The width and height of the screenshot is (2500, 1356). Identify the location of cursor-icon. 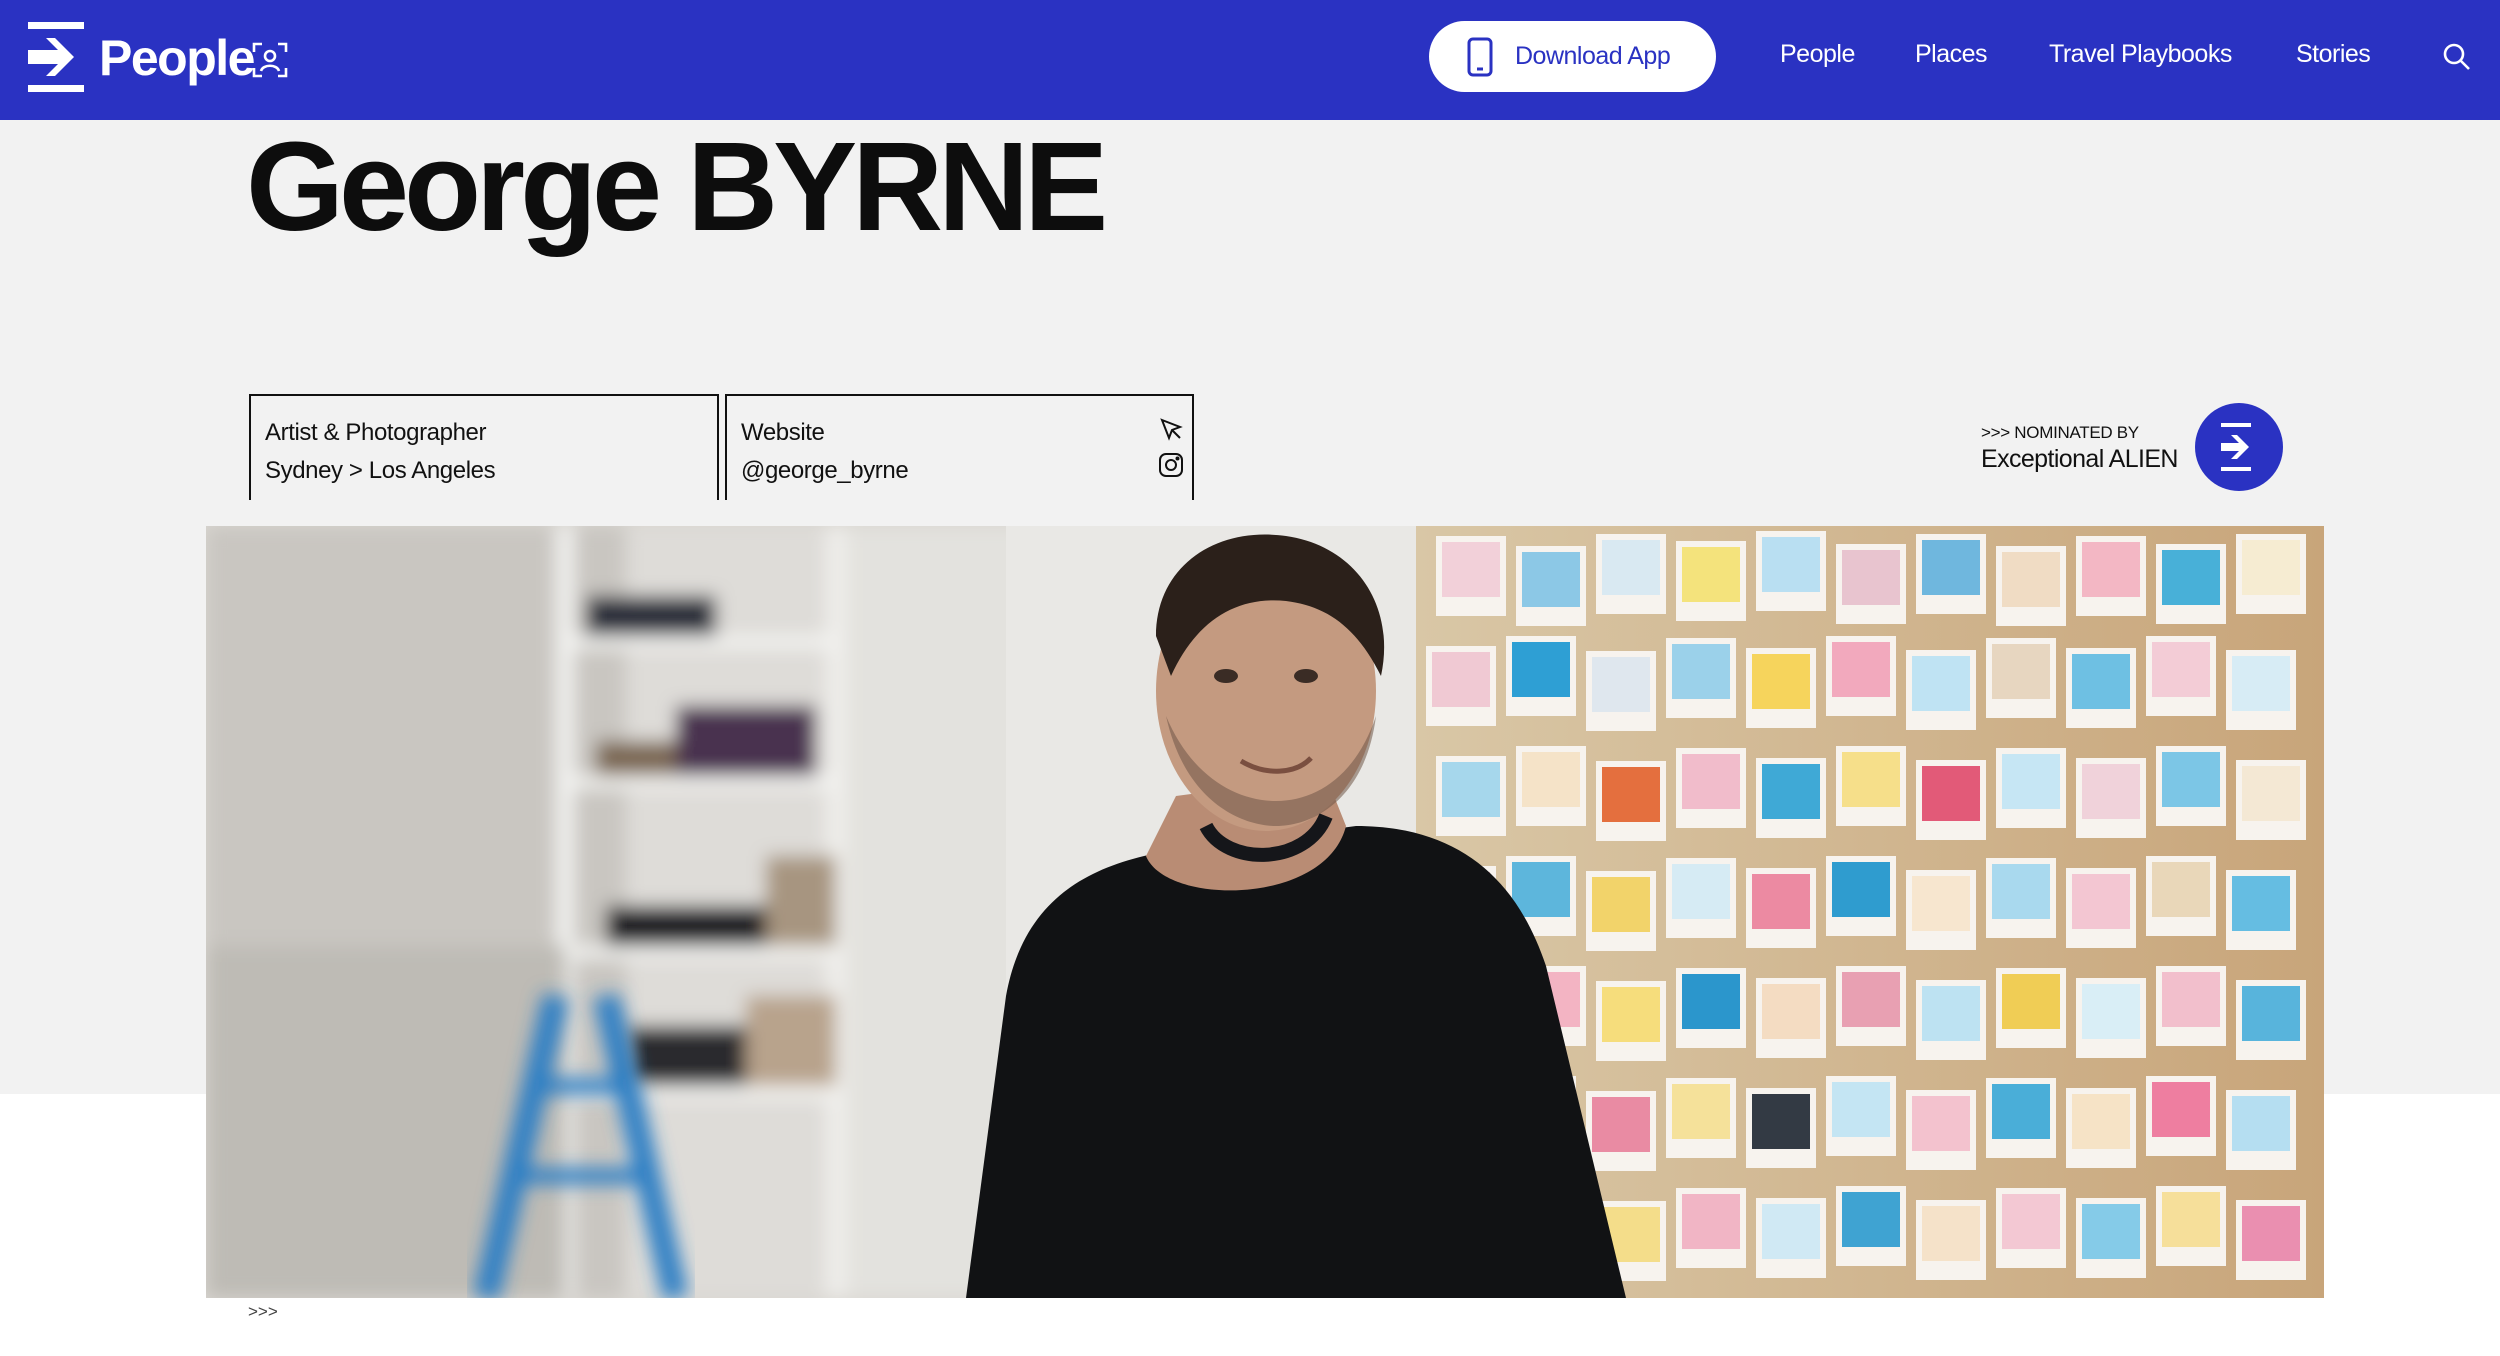
(1171, 429).